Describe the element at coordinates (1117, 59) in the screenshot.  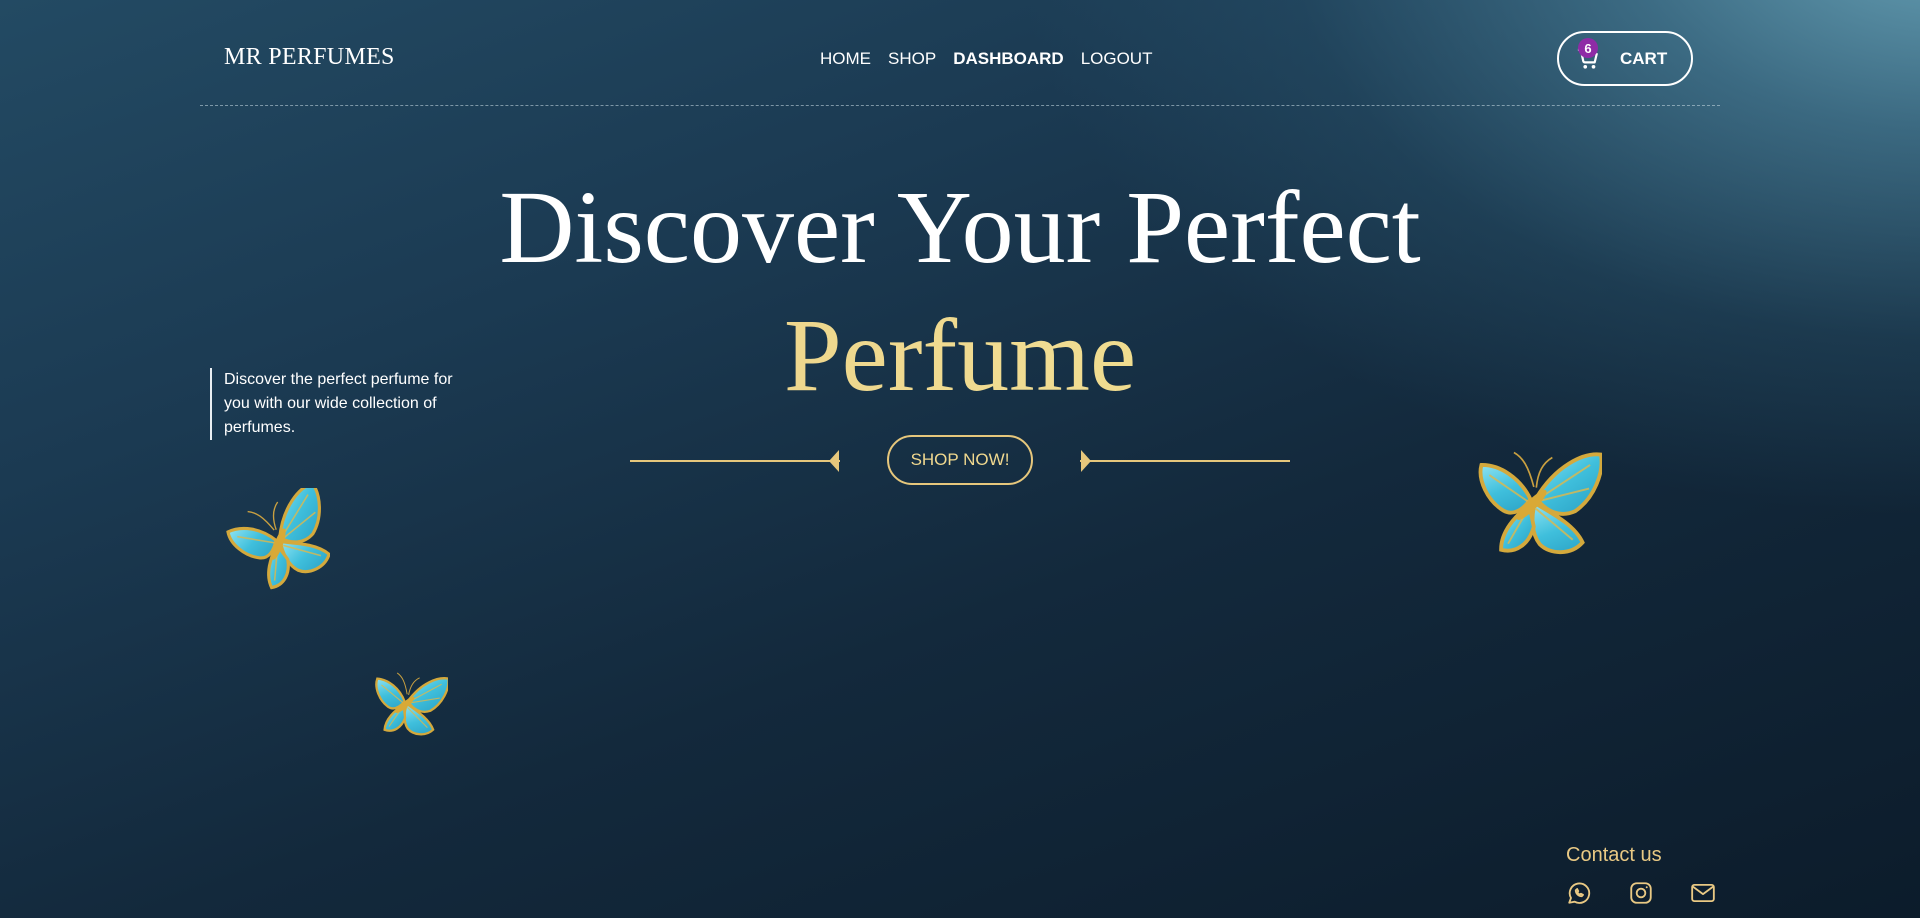
I see `nav-item-logout: LOGOUT` at that location.